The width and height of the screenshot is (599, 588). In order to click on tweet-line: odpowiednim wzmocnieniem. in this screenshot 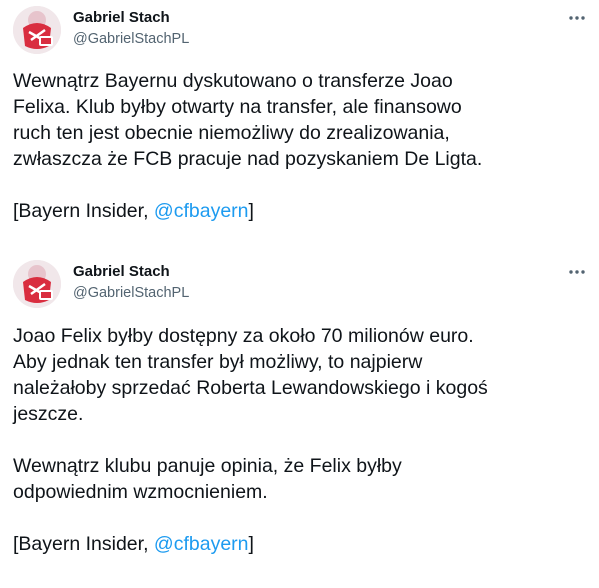, I will do `click(140, 492)`.